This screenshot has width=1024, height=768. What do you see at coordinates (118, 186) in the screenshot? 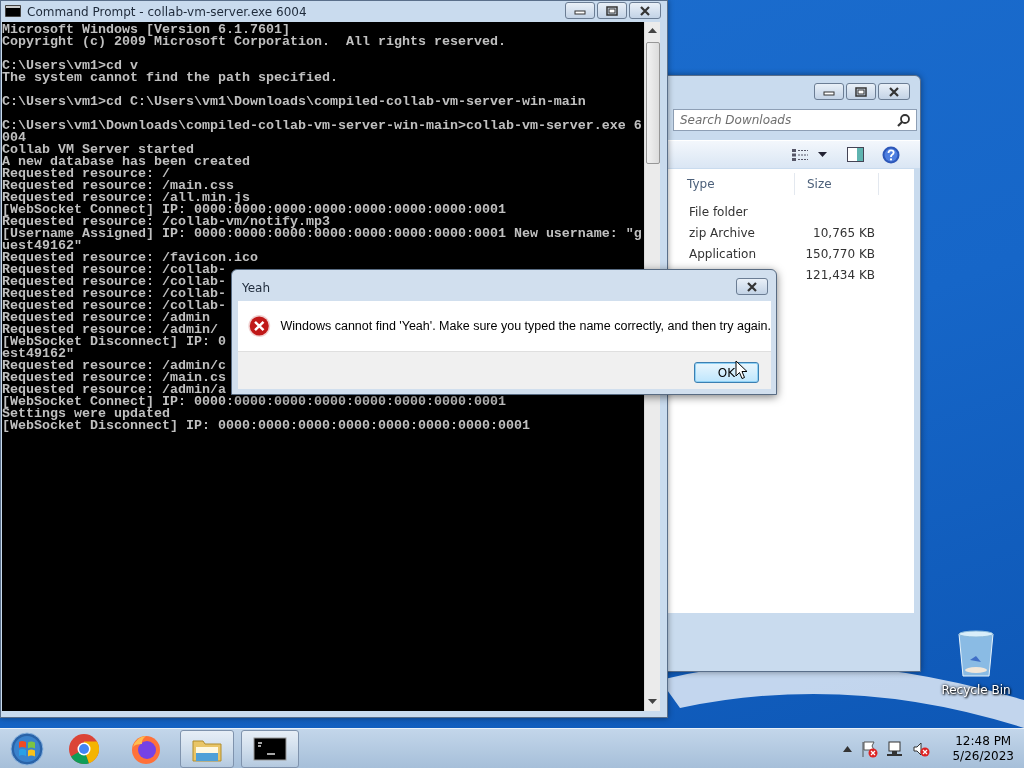
I see `console-line: Requested resource: /main.css` at bounding box center [118, 186].